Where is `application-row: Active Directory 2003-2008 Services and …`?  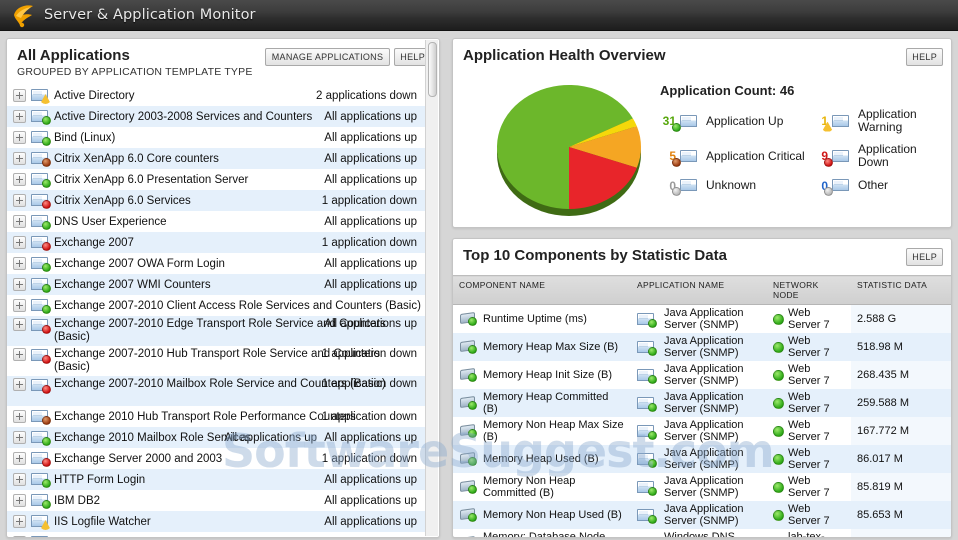
application-row: Active Directory 2003-2008 Services and … is located at coordinates (216, 116).